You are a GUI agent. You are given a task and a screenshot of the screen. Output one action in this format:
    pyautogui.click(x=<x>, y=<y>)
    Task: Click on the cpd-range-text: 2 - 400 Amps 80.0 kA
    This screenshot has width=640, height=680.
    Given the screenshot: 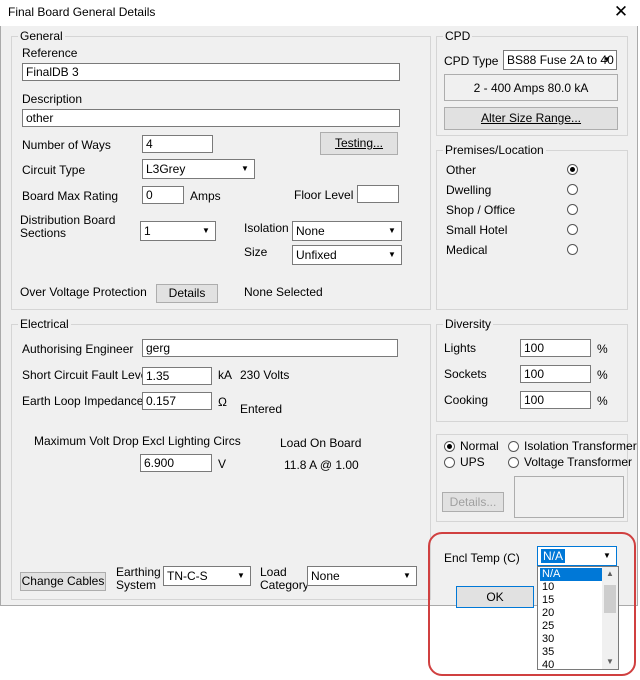 What is the action you would take?
    pyautogui.click(x=531, y=88)
    